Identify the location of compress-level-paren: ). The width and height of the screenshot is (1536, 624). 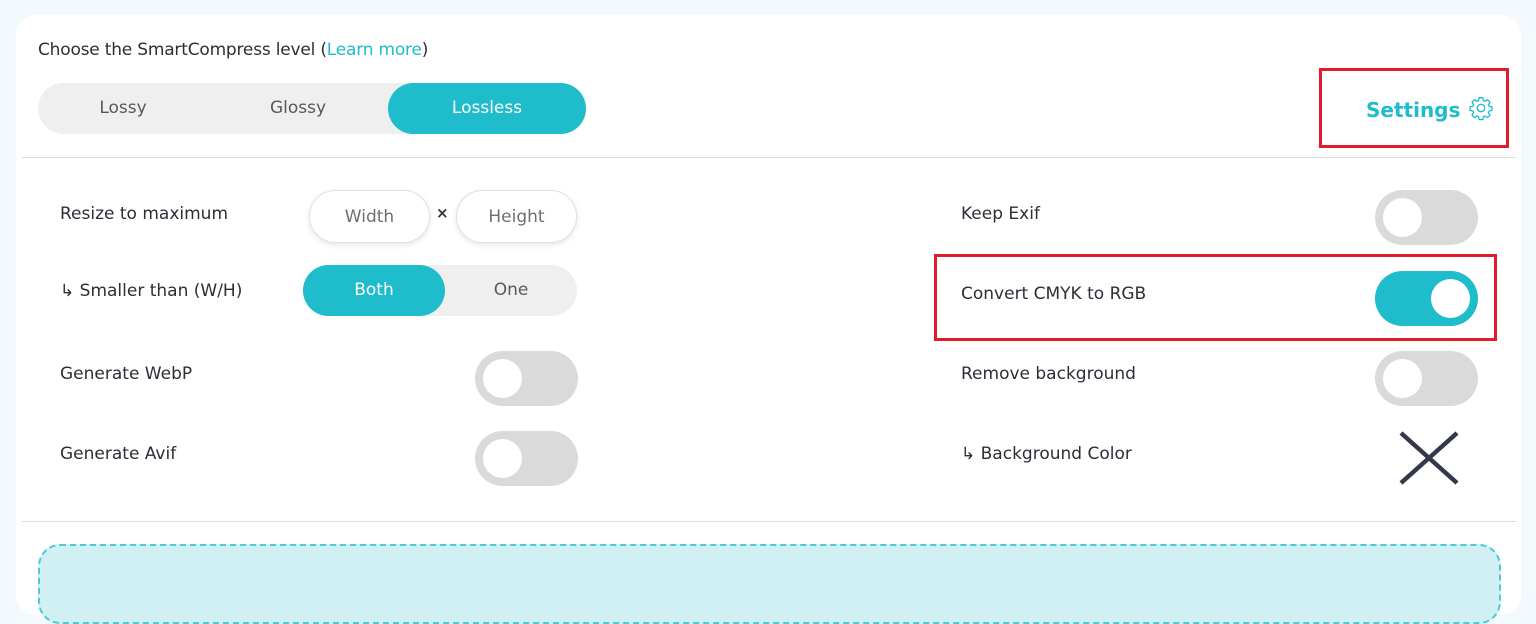
(425, 50).